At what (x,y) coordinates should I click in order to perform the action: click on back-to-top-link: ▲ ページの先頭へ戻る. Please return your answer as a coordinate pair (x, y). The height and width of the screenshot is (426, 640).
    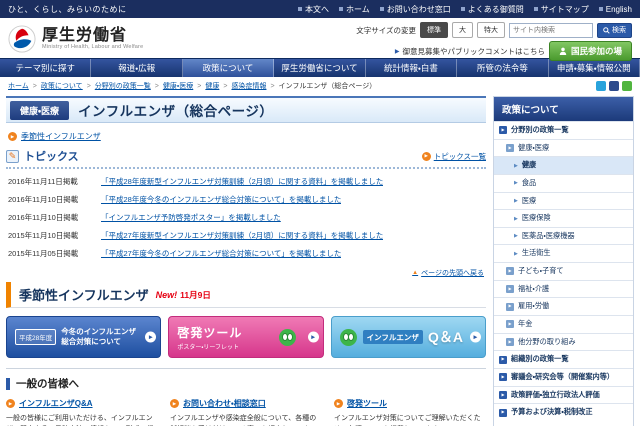
    Looking at the image, I should click on (448, 273).